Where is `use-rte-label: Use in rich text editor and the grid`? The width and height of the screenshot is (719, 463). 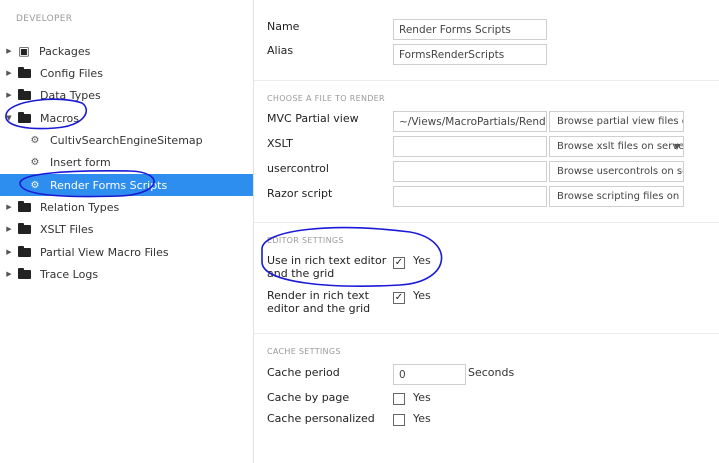
use-rte-label: Use in rich text editor and the grid is located at coordinates (326, 267).